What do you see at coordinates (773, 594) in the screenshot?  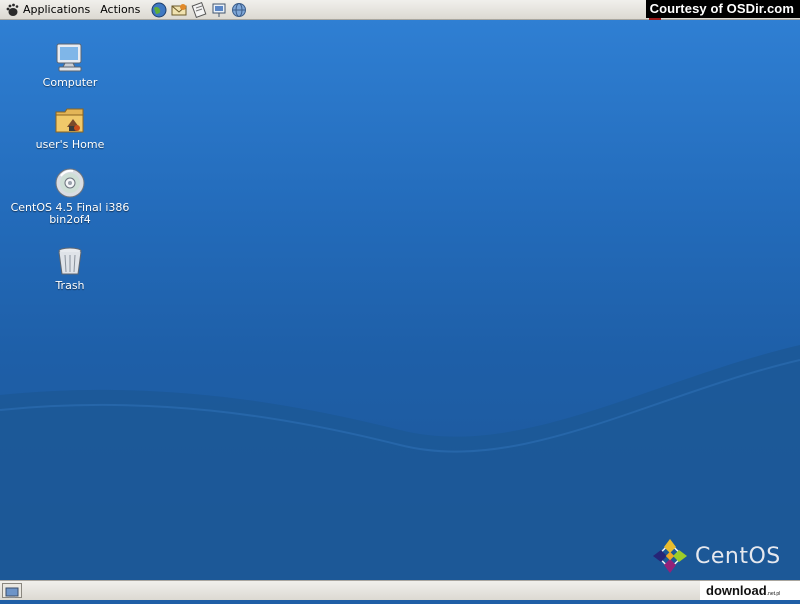 I see `download-watermark-suffix: .net.pl` at bounding box center [773, 594].